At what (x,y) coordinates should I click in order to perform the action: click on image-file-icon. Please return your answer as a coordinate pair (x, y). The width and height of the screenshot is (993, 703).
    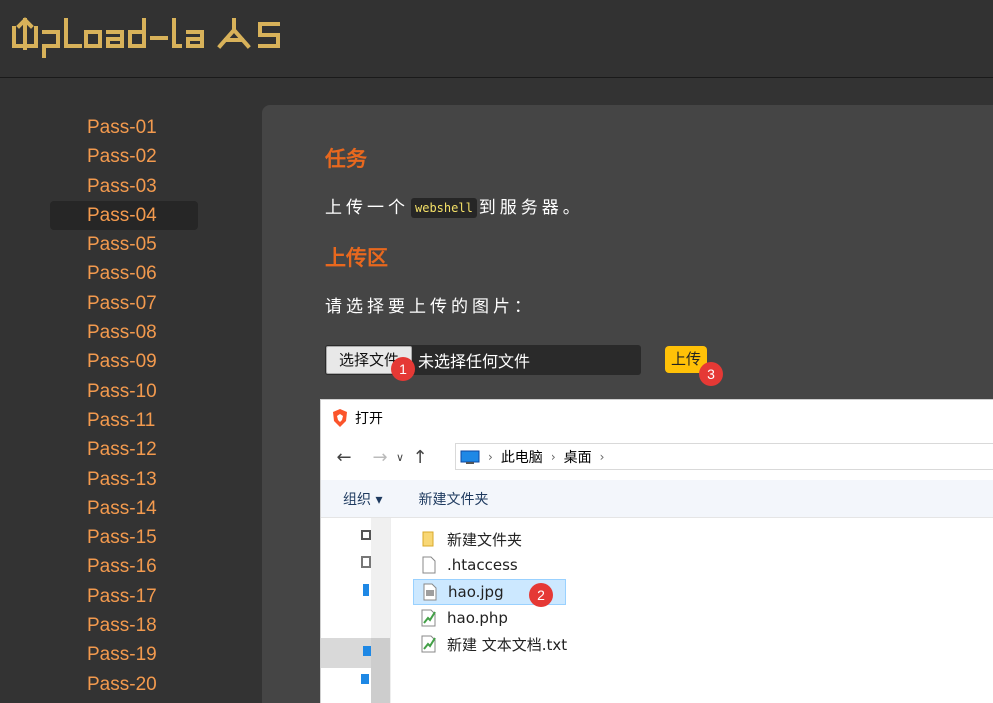
    Looking at the image, I should click on (430, 592).